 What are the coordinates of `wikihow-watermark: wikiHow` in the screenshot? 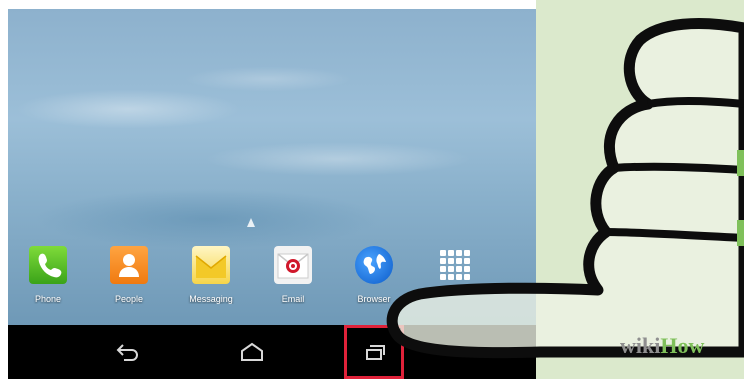 It's located at (662, 346).